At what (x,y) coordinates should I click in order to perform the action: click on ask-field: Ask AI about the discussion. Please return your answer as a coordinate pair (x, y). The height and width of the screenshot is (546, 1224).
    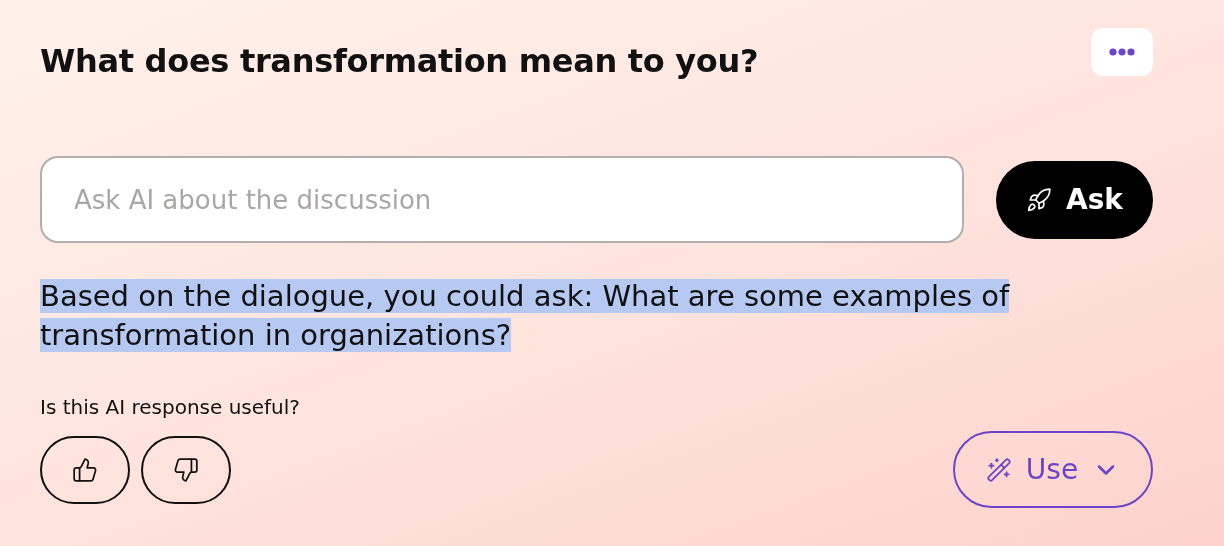
    Looking at the image, I should click on (502, 199).